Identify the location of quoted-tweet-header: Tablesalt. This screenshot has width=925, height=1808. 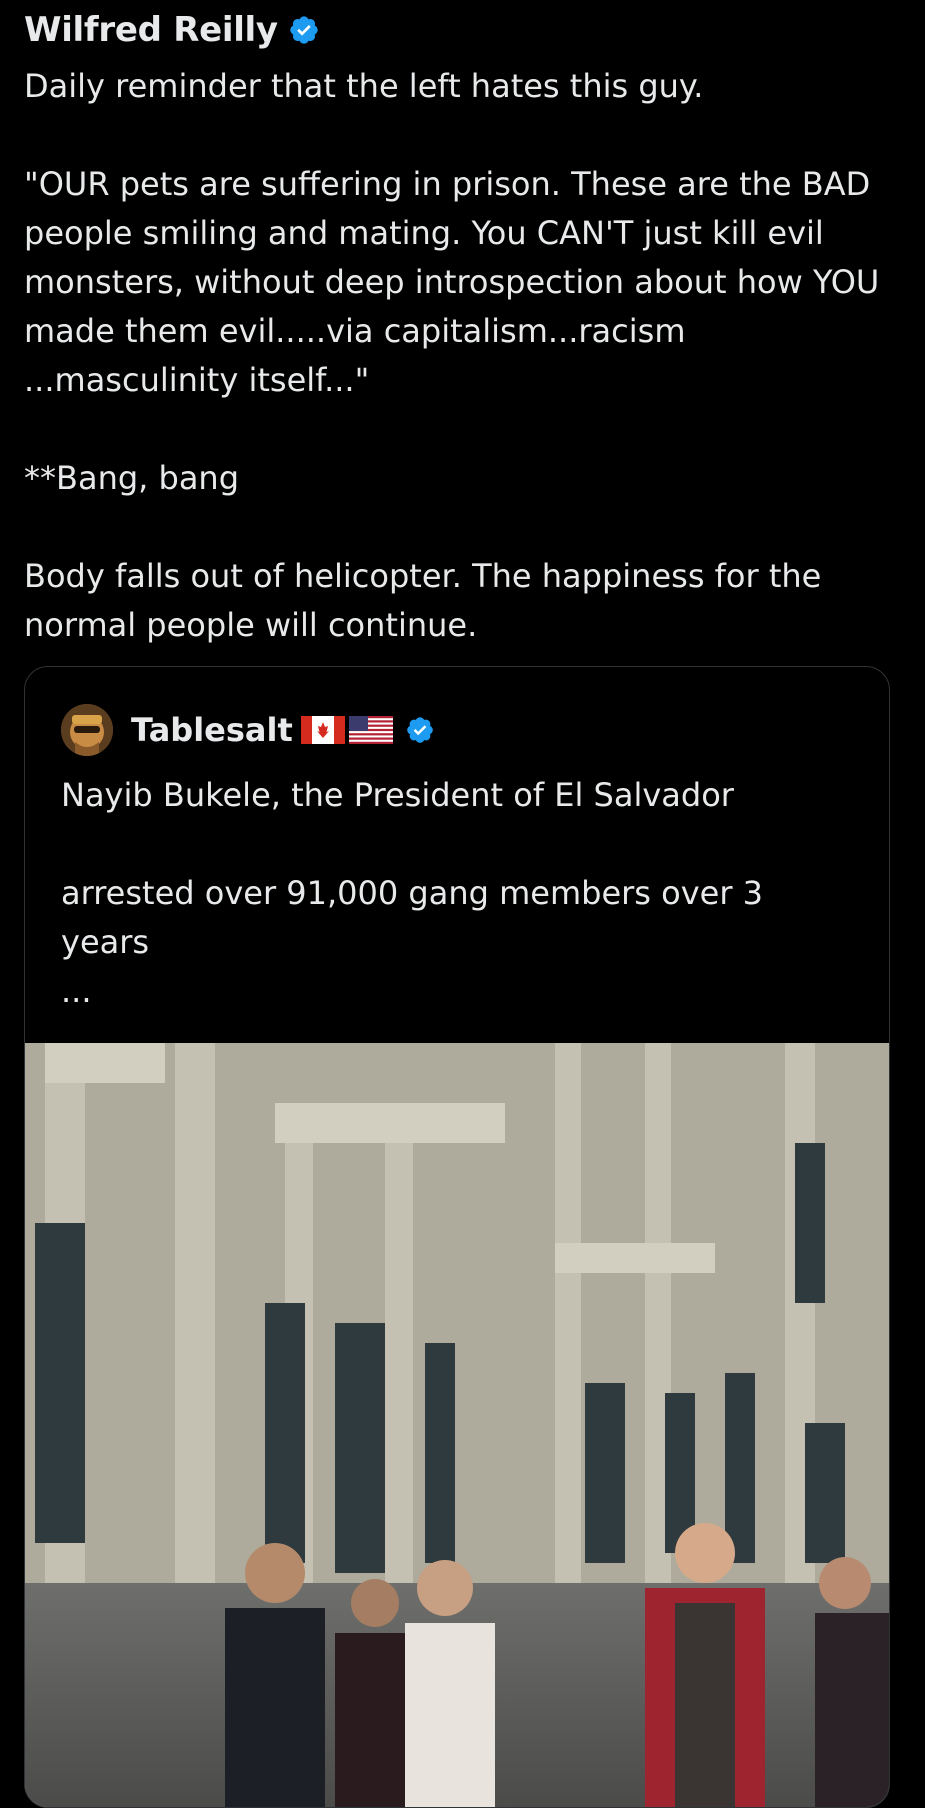
(248, 730).